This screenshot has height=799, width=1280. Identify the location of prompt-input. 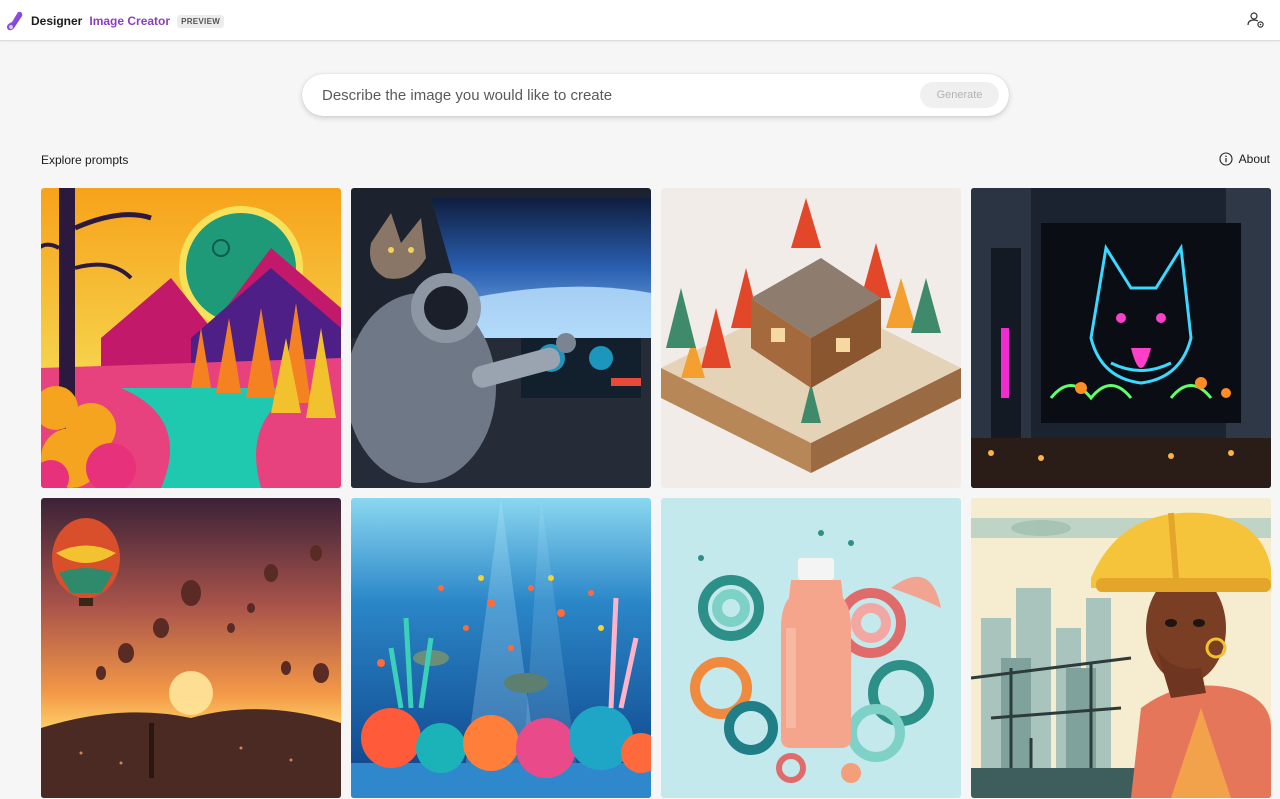
(612, 95).